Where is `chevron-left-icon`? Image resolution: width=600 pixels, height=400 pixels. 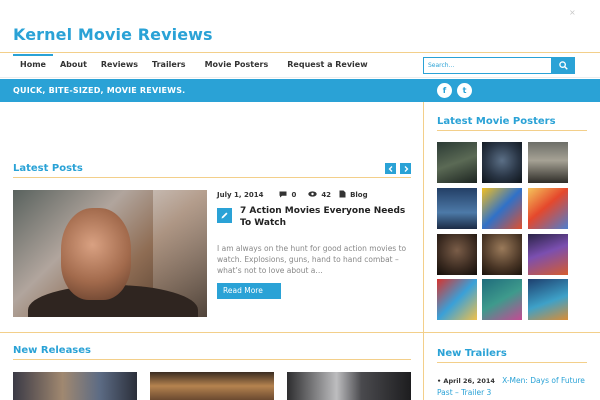
chevron-left-icon is located at coordinates (390, 168).